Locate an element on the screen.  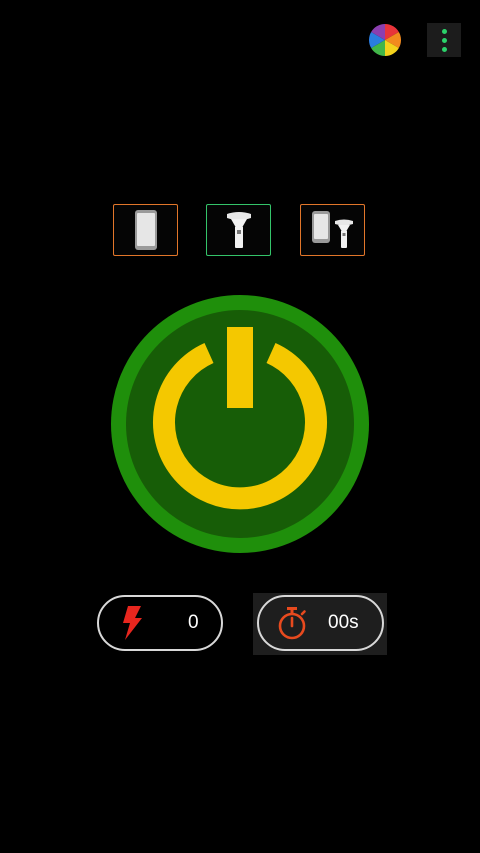
timer-value: 00s is located at coordinates (343, 622).